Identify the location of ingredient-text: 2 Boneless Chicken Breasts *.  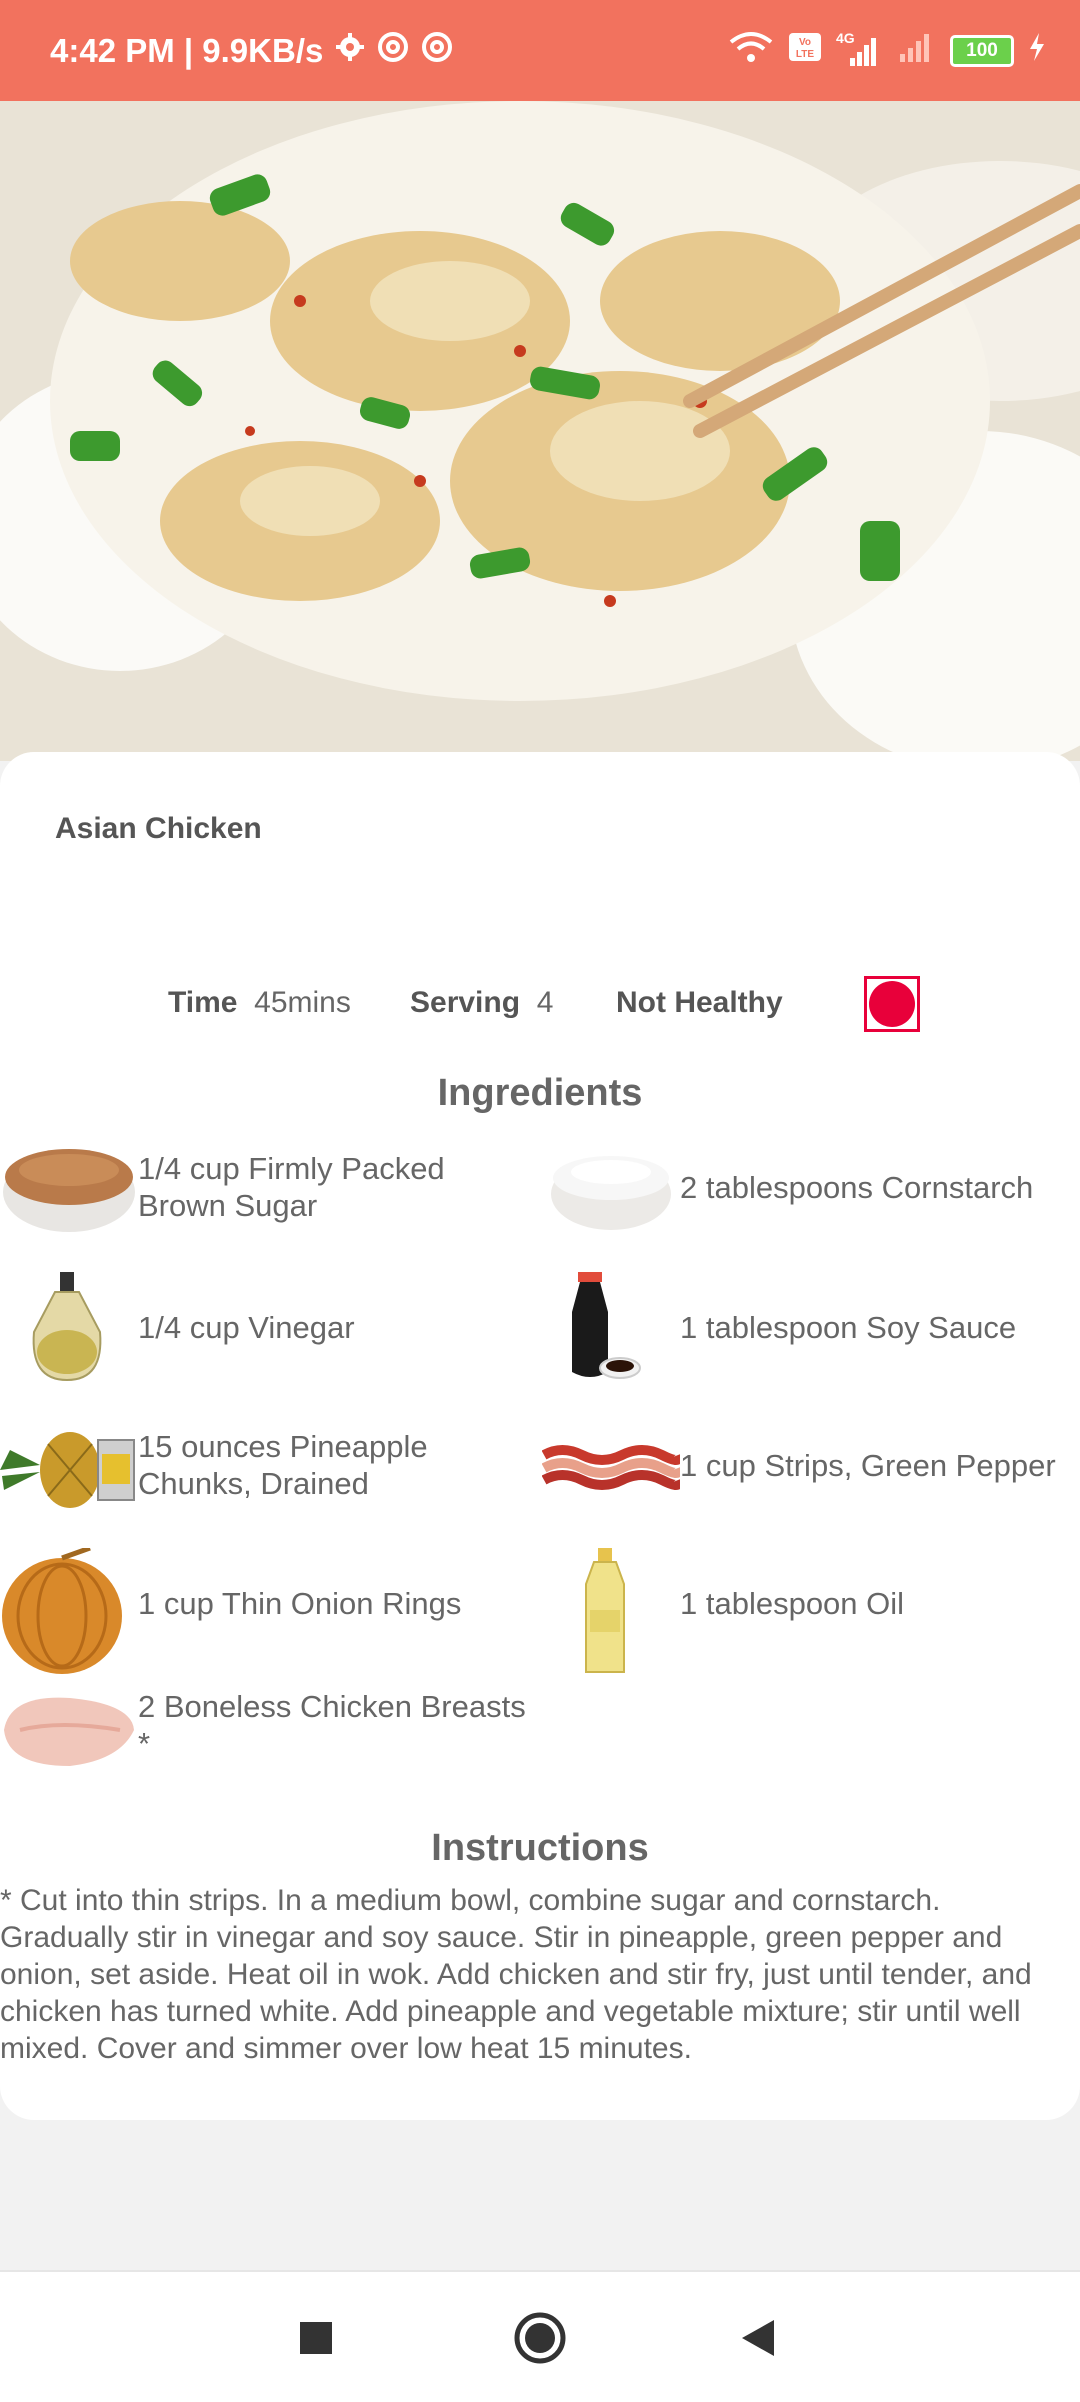
(332, 1725).